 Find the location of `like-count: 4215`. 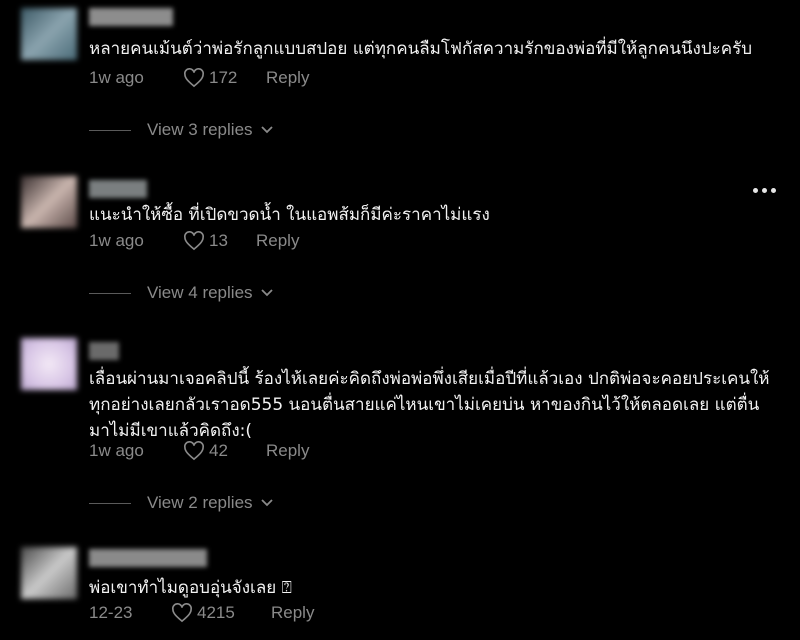

like-count: 4215 is located at coordinates (216, 612).